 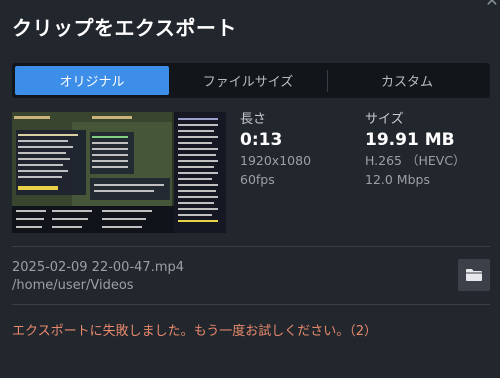 What do you see at coordinates (415, 160) in the screenshot?
I see `codec-value: H.265 （HEVC）` at bounding box center [415, 160].